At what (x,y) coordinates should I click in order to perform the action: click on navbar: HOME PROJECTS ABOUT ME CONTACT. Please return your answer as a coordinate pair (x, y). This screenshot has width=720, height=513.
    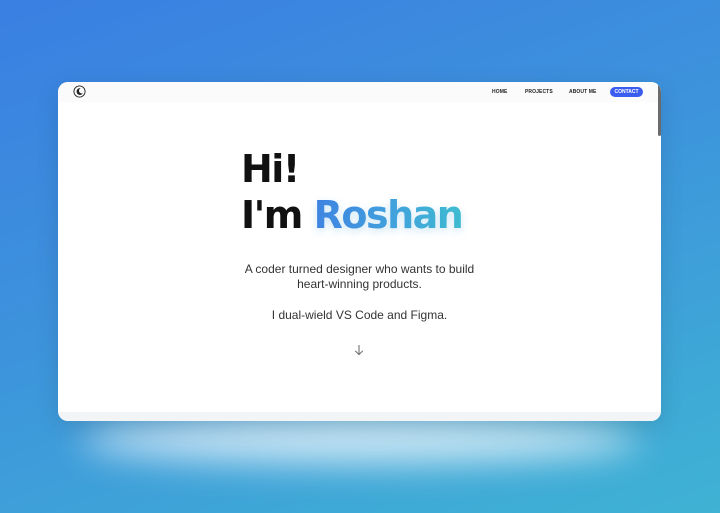
    Looking at the image, I should click on (359, 92).